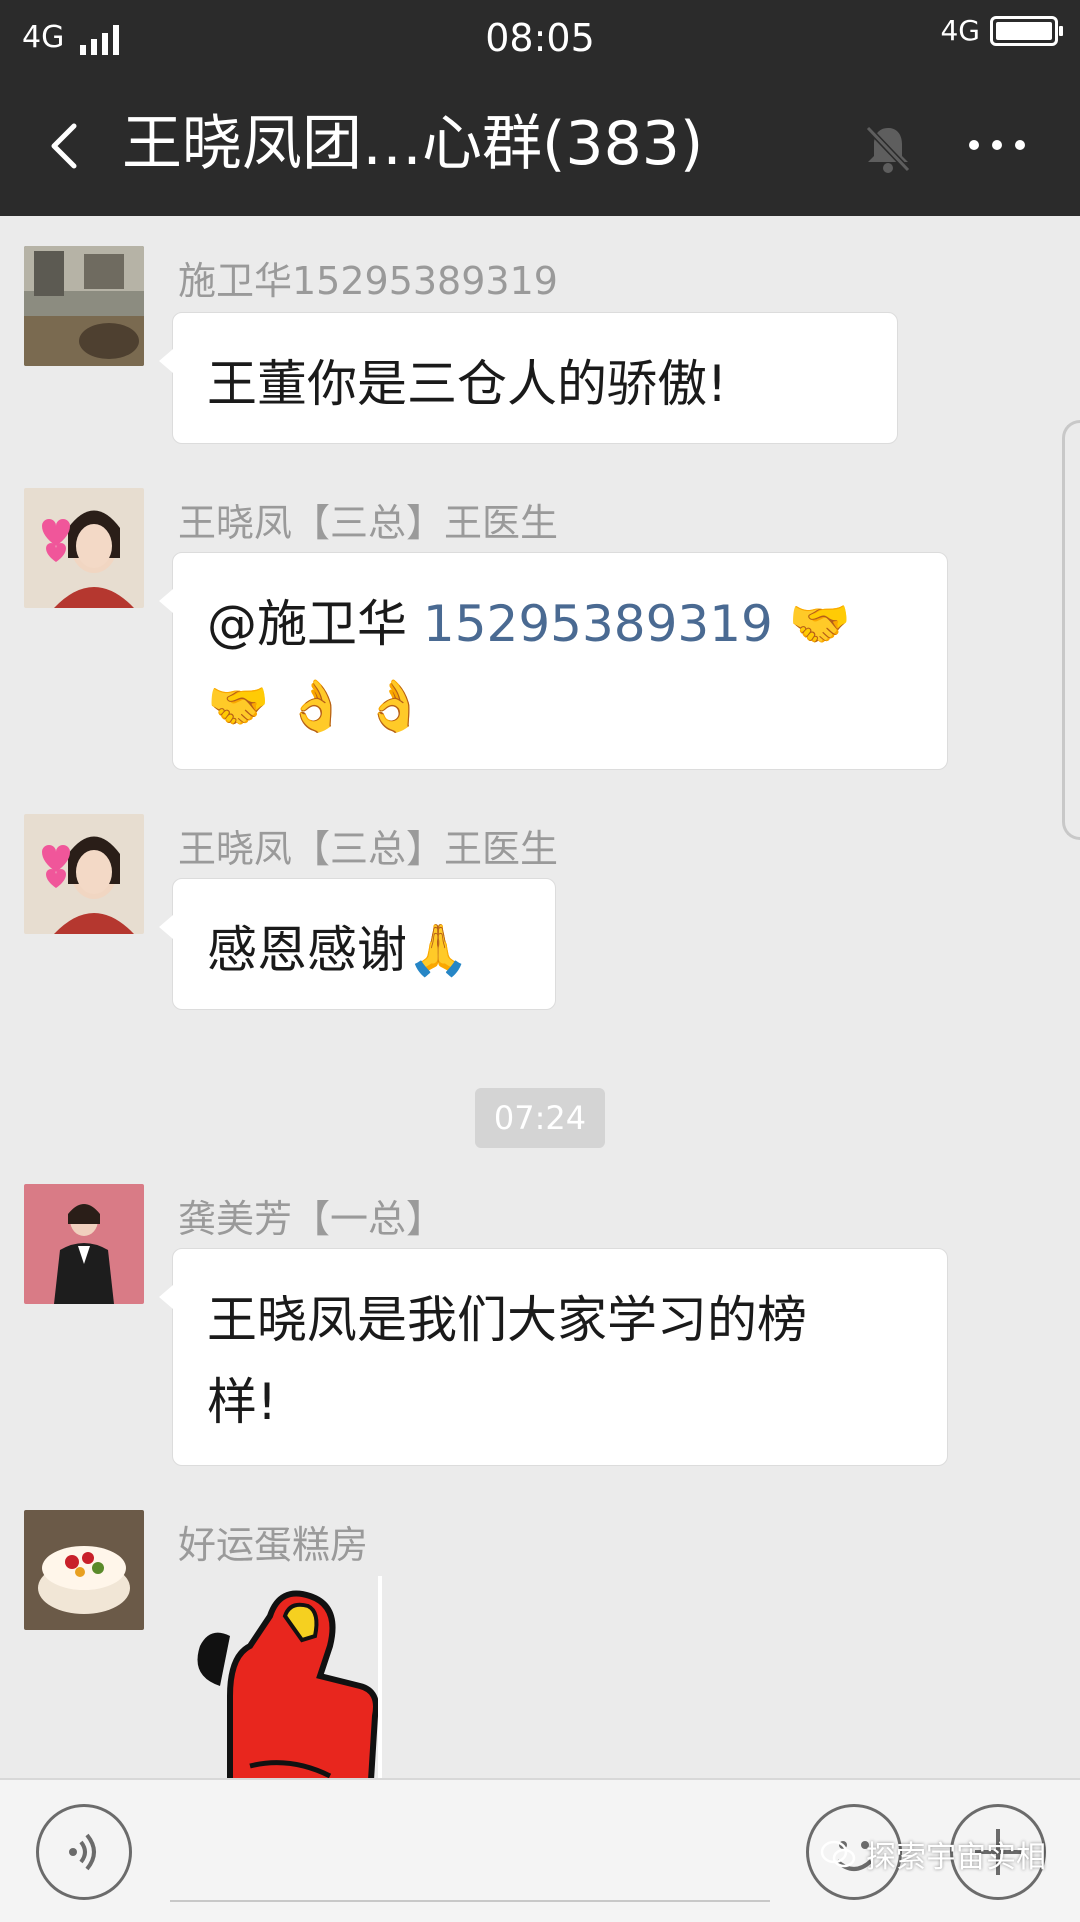 The image size is (1080, 1922). I want to click on voice-button, so click(84, 1852).